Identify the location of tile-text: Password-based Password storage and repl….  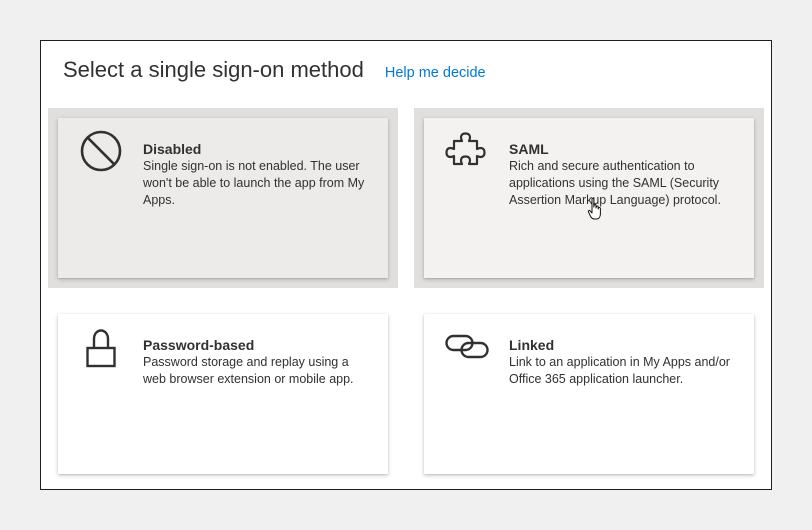
(259, 362).